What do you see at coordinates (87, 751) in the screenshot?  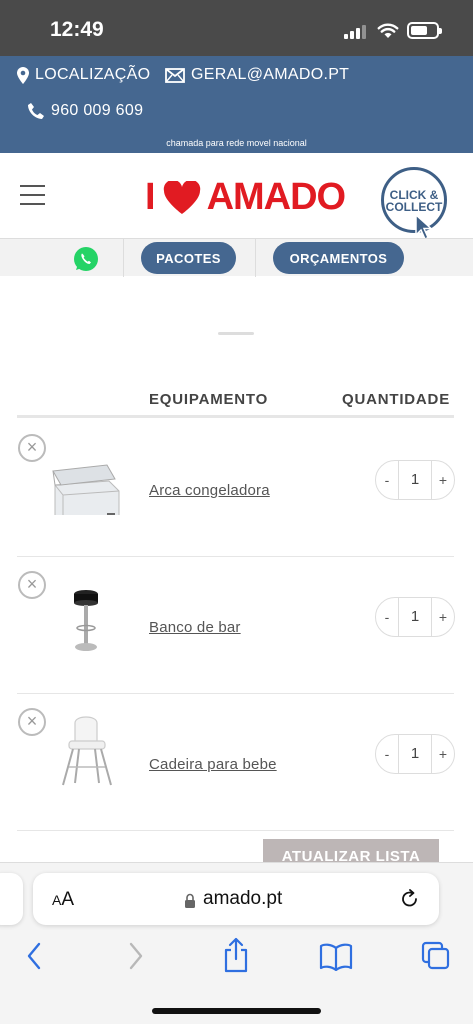 I see `high-chair-image` at bounding box center [87, 751].